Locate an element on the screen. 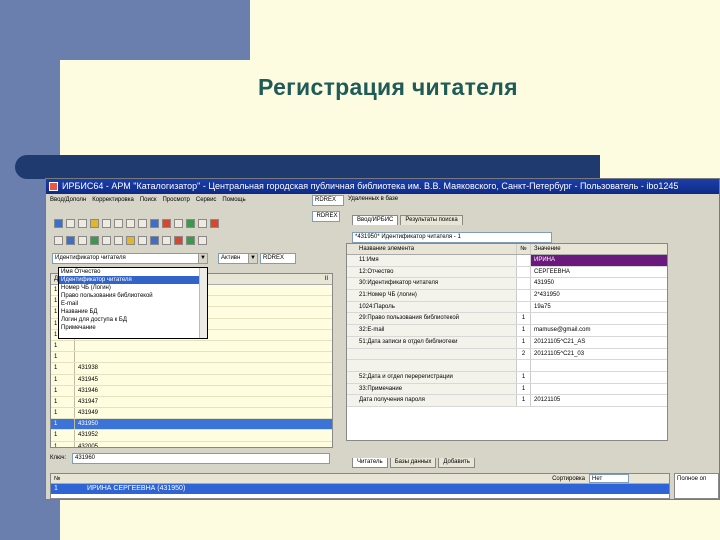  key-input: 431960 is located at coordinates (201, 458).